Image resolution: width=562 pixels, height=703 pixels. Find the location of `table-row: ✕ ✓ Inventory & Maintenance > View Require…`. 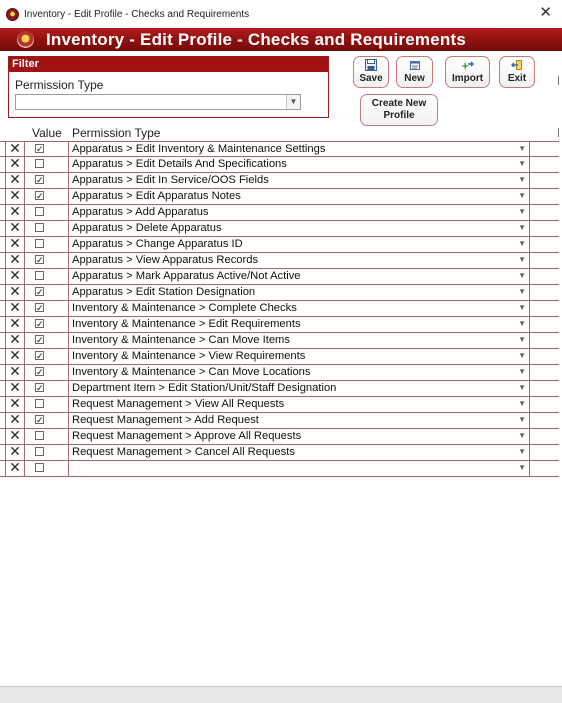

table-row: ✕ ✓ Inventory & Maintenance > View Require… is located at coordinates (279, 357).